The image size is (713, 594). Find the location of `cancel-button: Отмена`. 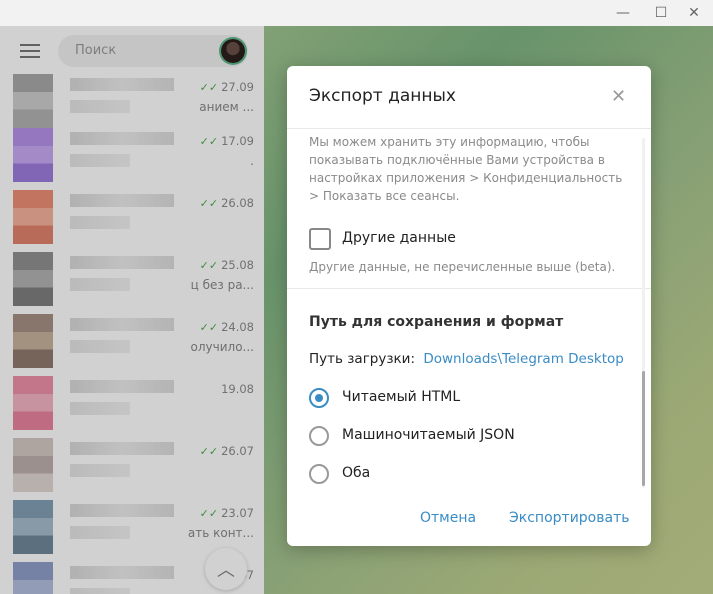

cancel-button: Отмена is located at coordinates (448, 518).